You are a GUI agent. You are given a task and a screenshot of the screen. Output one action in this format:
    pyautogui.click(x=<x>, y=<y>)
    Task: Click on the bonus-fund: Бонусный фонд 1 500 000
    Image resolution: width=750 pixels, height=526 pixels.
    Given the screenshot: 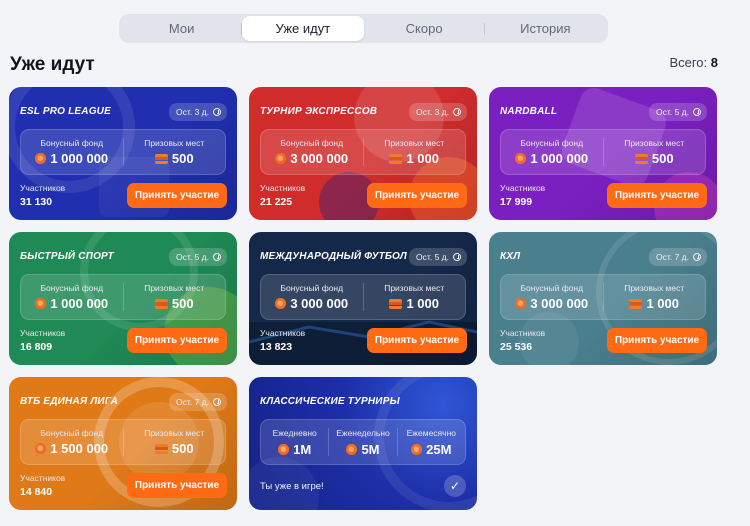 What is the action you would take?
    pyautogui.click(x=72, y=442)
    